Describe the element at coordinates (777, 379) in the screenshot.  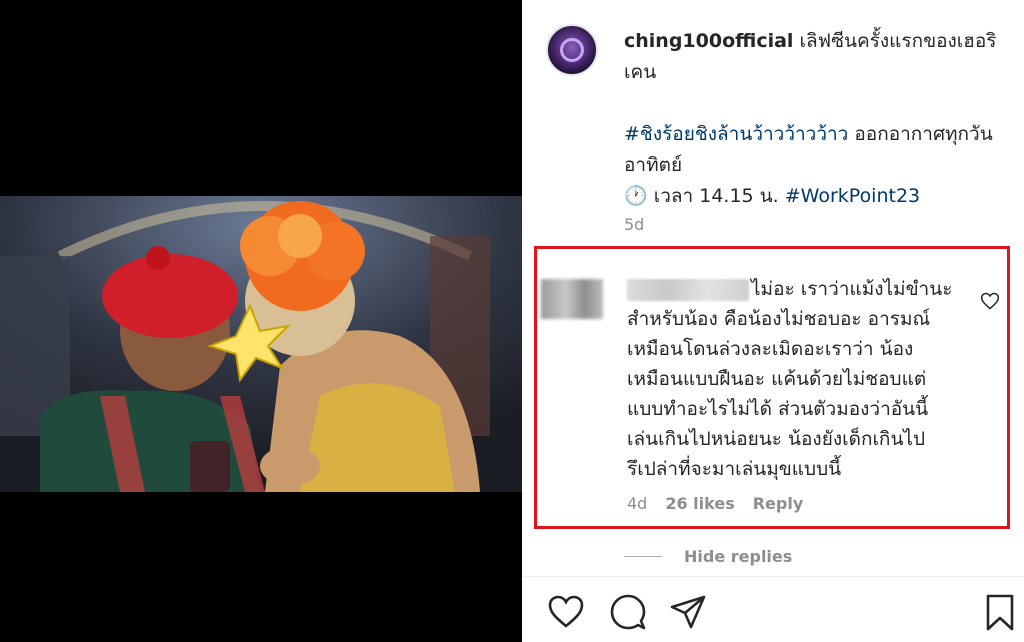
I see `comment-line: เหมือนแบบฝืนอะ แค้นด้วยไม่ชอบแต่` at that location.